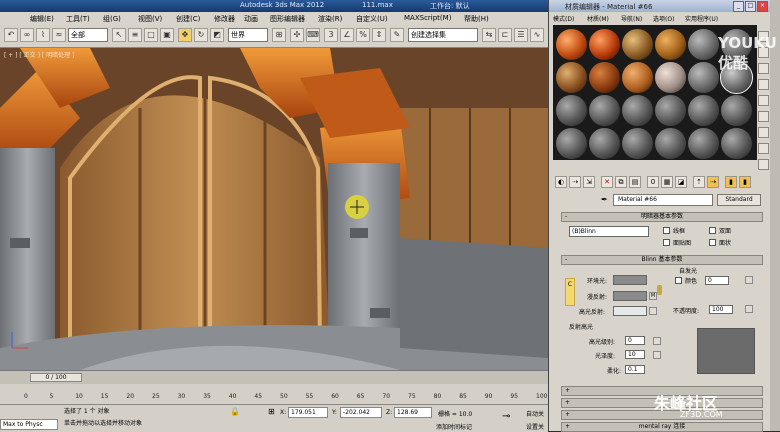  Describe the element at coordinates (607, 182) in the screenshot. I see `reset-map-icon: ✕` at that location.